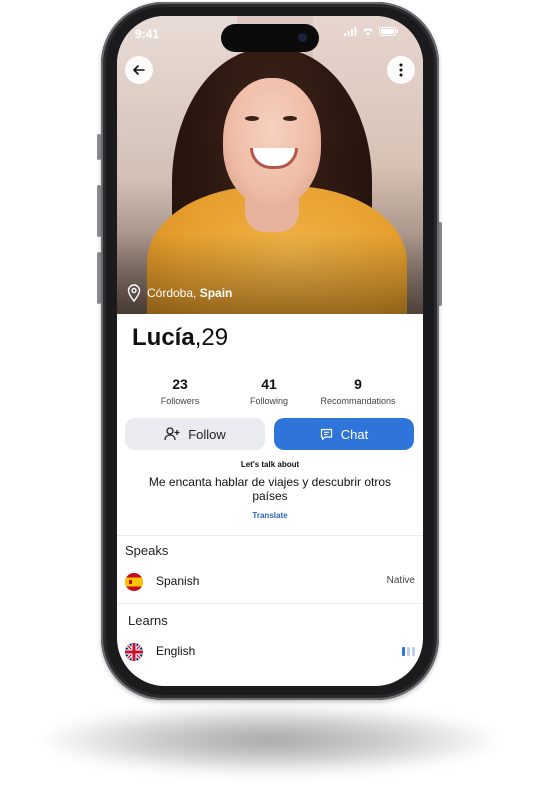  I want to click on battery-icon, so click(388, 31).